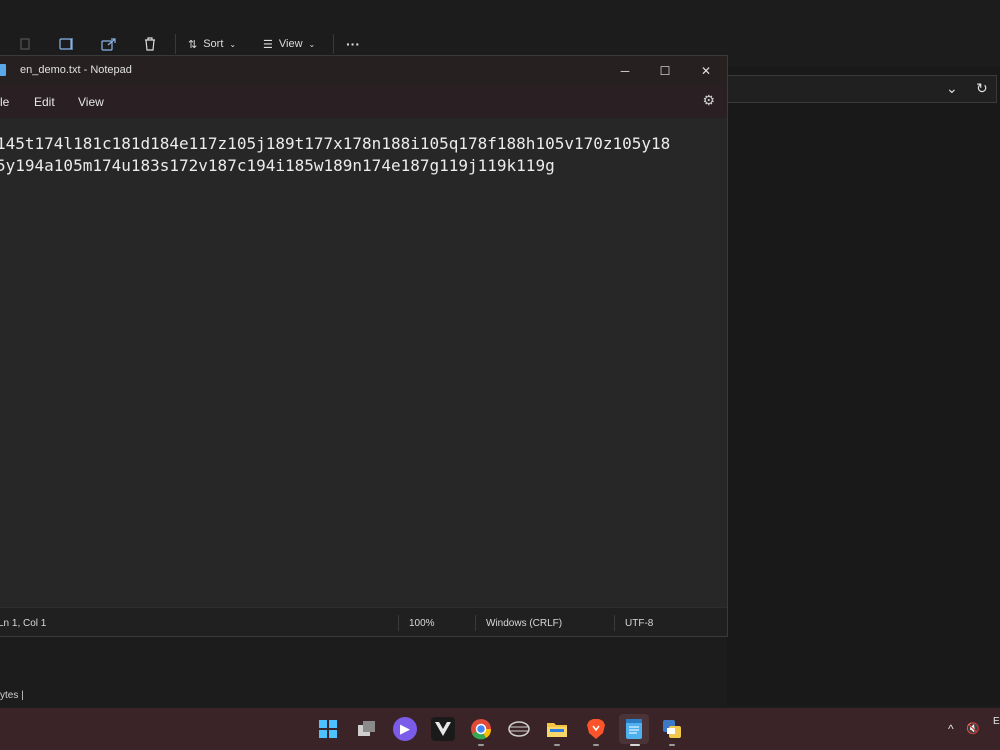  What do you see at coordinates (353, 44) in the screenshot?
I see `more-options-button: ···` at bounding box center [353, 44].